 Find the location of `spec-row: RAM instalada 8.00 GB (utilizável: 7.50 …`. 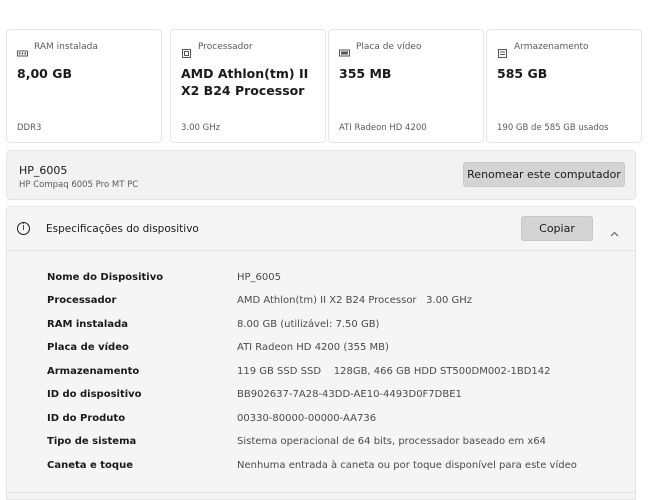

spec-row: RAM instalada 8.00 GB (utilizável: 7.50 … is located at coordinates (337, 328).